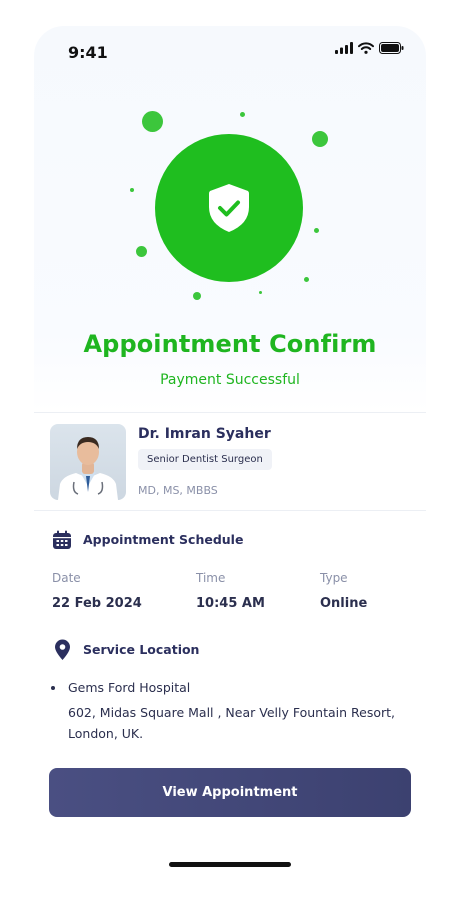 The width and height of the screenshot is (460, 900). I want to click on success-badge, so click(229, 208).